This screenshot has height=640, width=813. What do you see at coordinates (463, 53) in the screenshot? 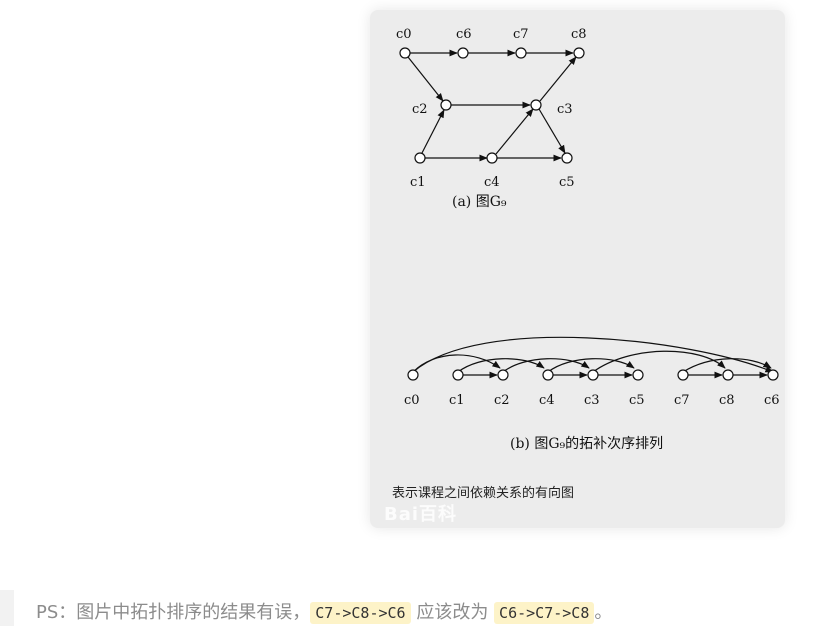
I see `node-c6` at bounding box center [463, 53].